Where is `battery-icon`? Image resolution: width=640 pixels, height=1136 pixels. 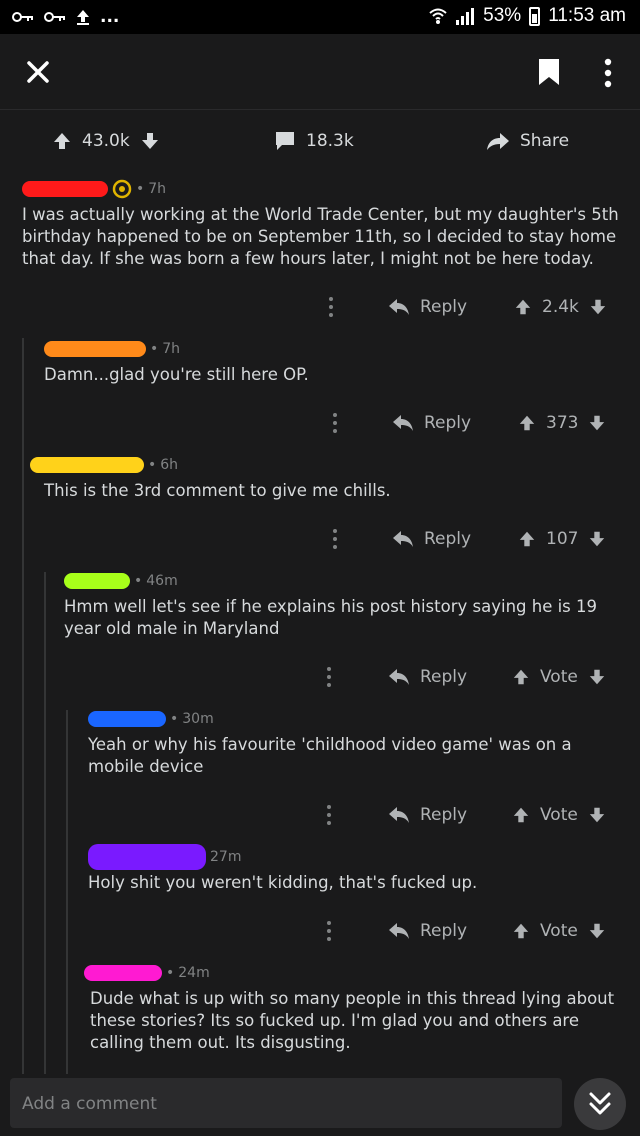
battery-icon is located at coordinates (535, 16).